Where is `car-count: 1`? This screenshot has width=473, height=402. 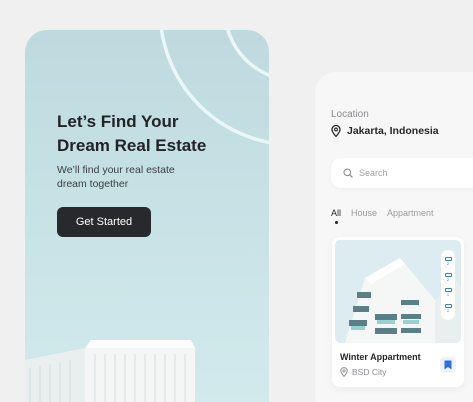 car-count: 1 is located at coordinates (448, 295).